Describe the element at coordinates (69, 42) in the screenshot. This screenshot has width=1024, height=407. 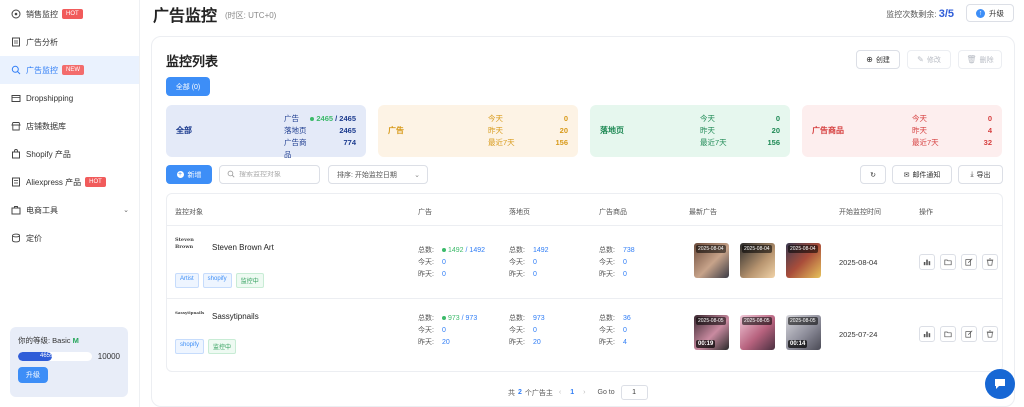
I see `sidebar-item-ad-analysis: 广告分析` at that location.